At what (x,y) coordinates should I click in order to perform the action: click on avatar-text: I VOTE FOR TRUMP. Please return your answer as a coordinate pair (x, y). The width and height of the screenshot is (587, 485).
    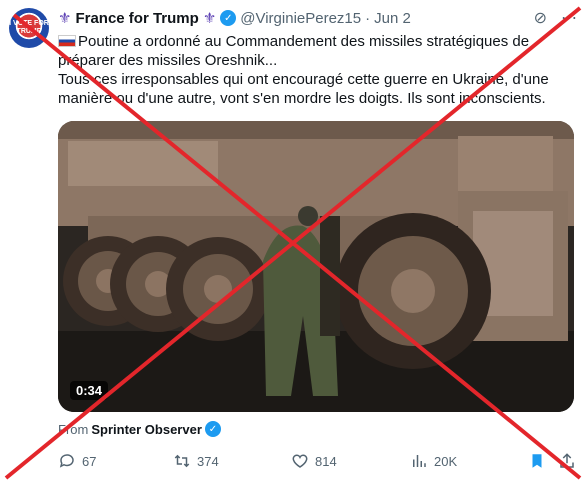
    Looking at the image, I should click on (29, 27).